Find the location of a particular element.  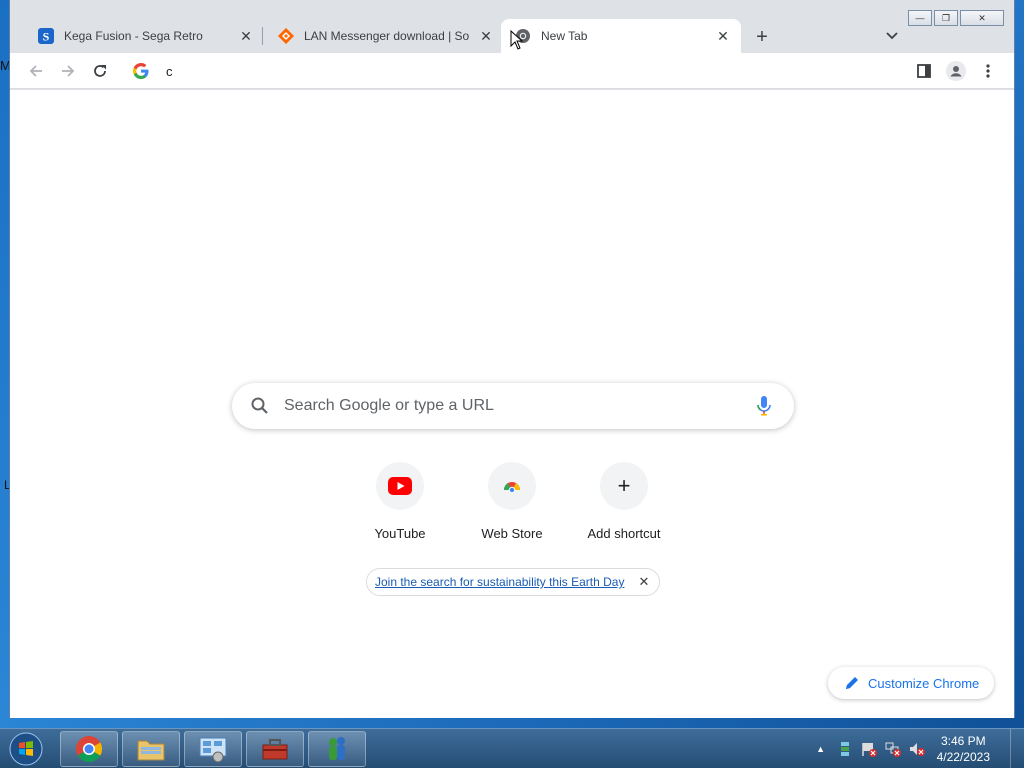

shortcut-label: Web Store is located at coordinates (512, 533).